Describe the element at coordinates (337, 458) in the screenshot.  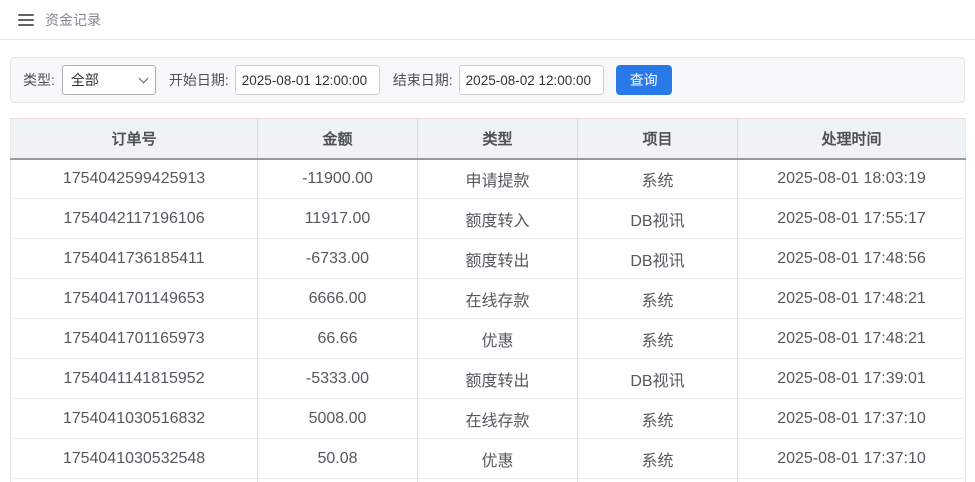
I see `cell-amount: 50.08` at that location.